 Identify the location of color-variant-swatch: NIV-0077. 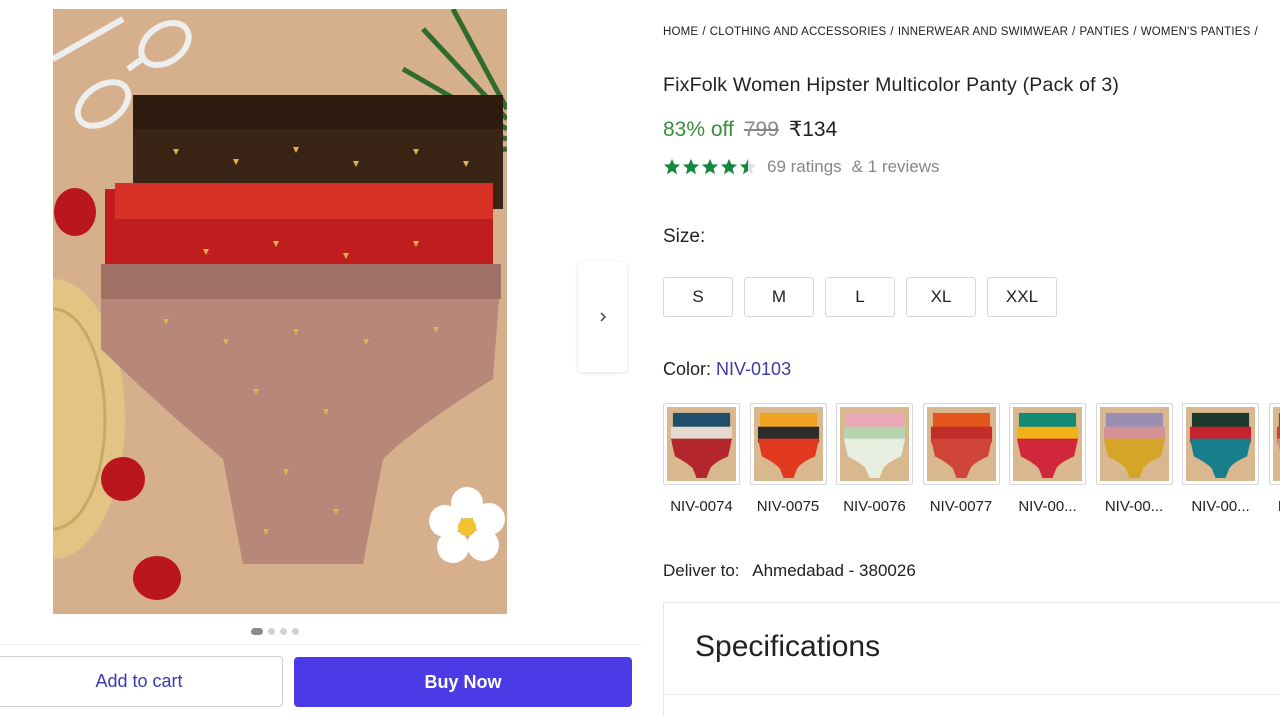
(961, 459).